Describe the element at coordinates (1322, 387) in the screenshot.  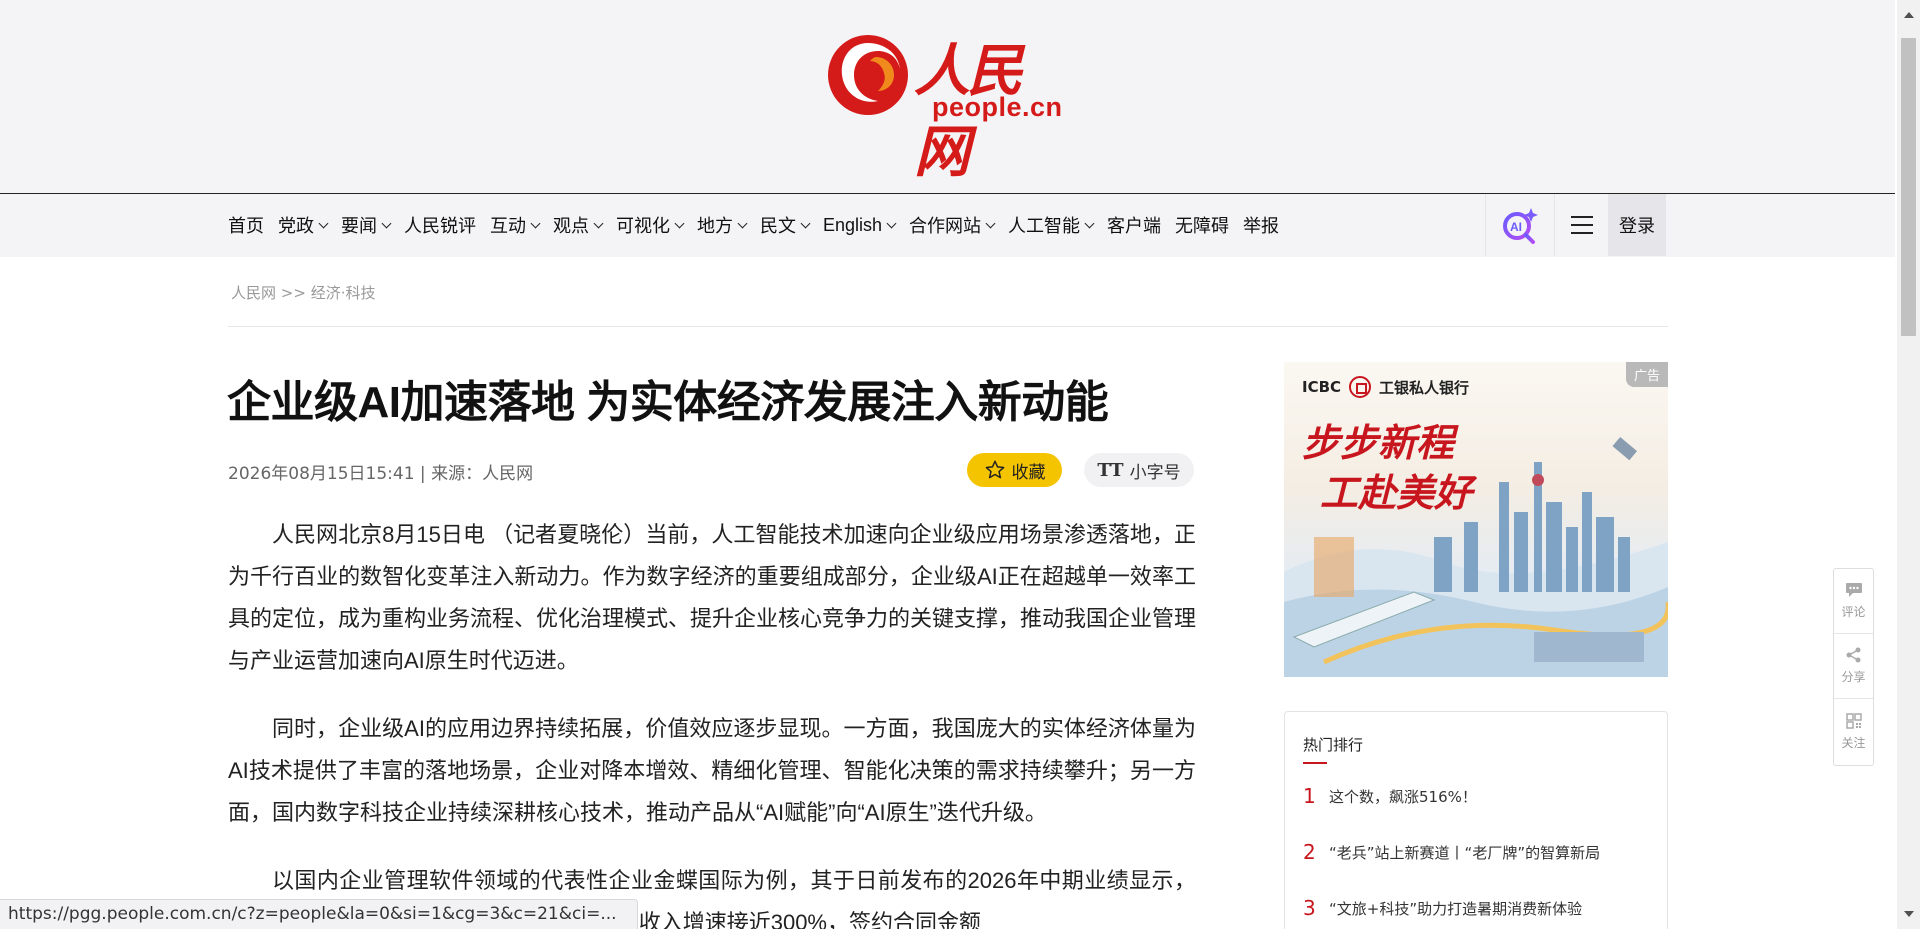
I see `ad-brand-en: ICBC` at that location.